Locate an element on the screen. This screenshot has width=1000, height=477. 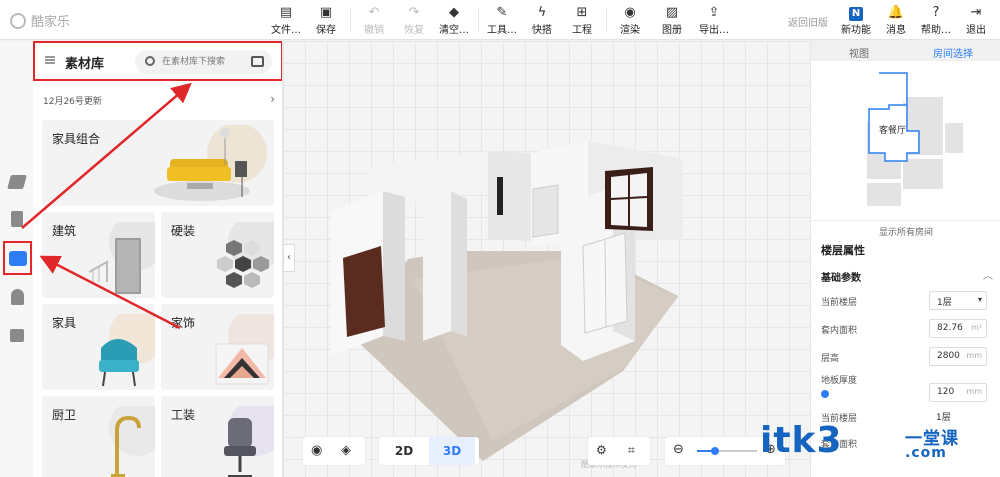
current-floor-select: 1层 ▾ is located at coordinates (958, 300).